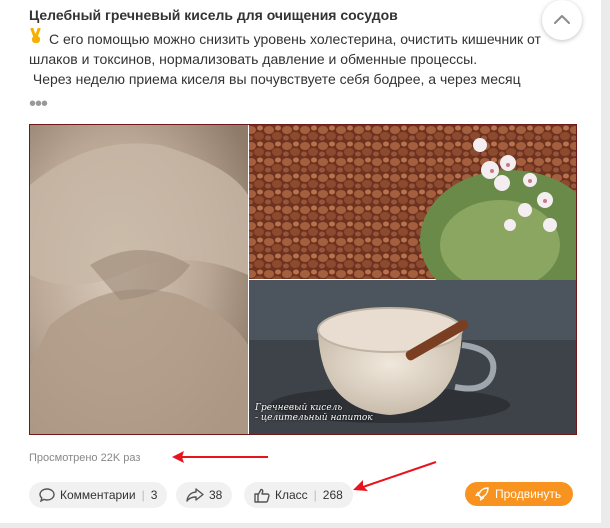 This screenshot has height=528, width=610. I want to click on more-button: •••, so click(38, 104).